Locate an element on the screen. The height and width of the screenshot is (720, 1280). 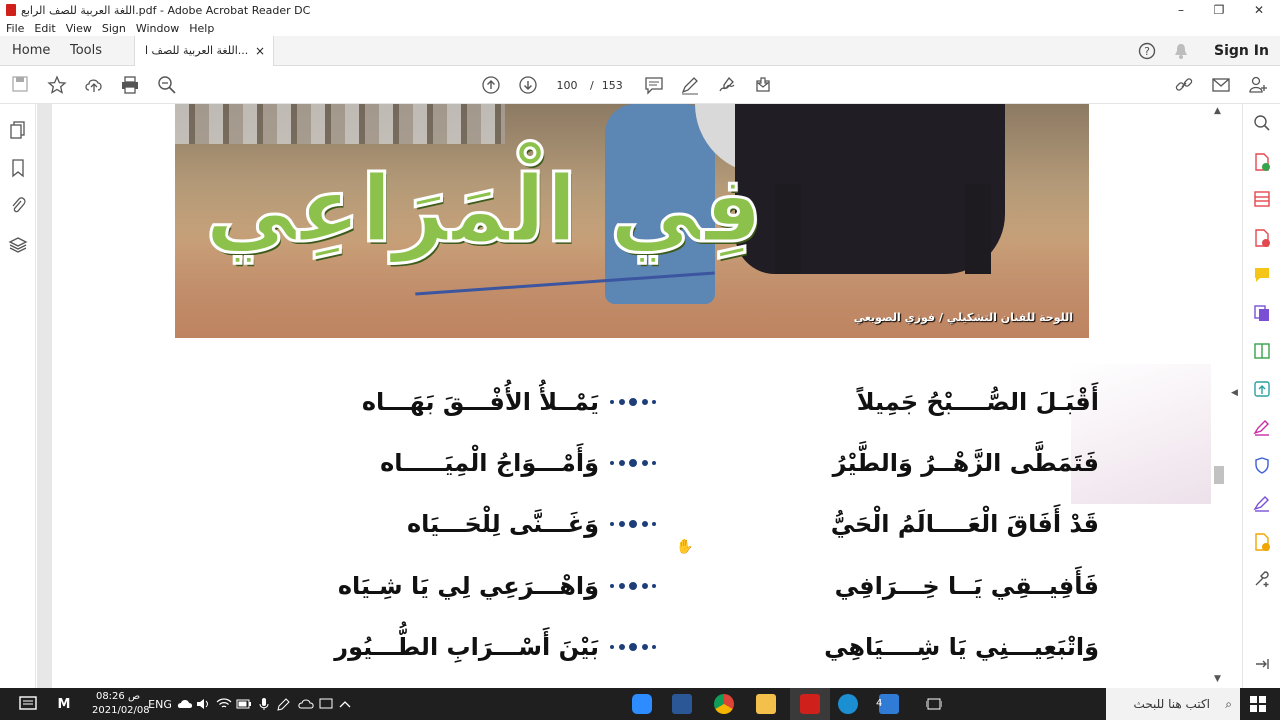
verse-first-hemistich: فَتَمَطَّى الزَّهْــرُ وَالطَّيْرُ is located at coordinates (965, 463).